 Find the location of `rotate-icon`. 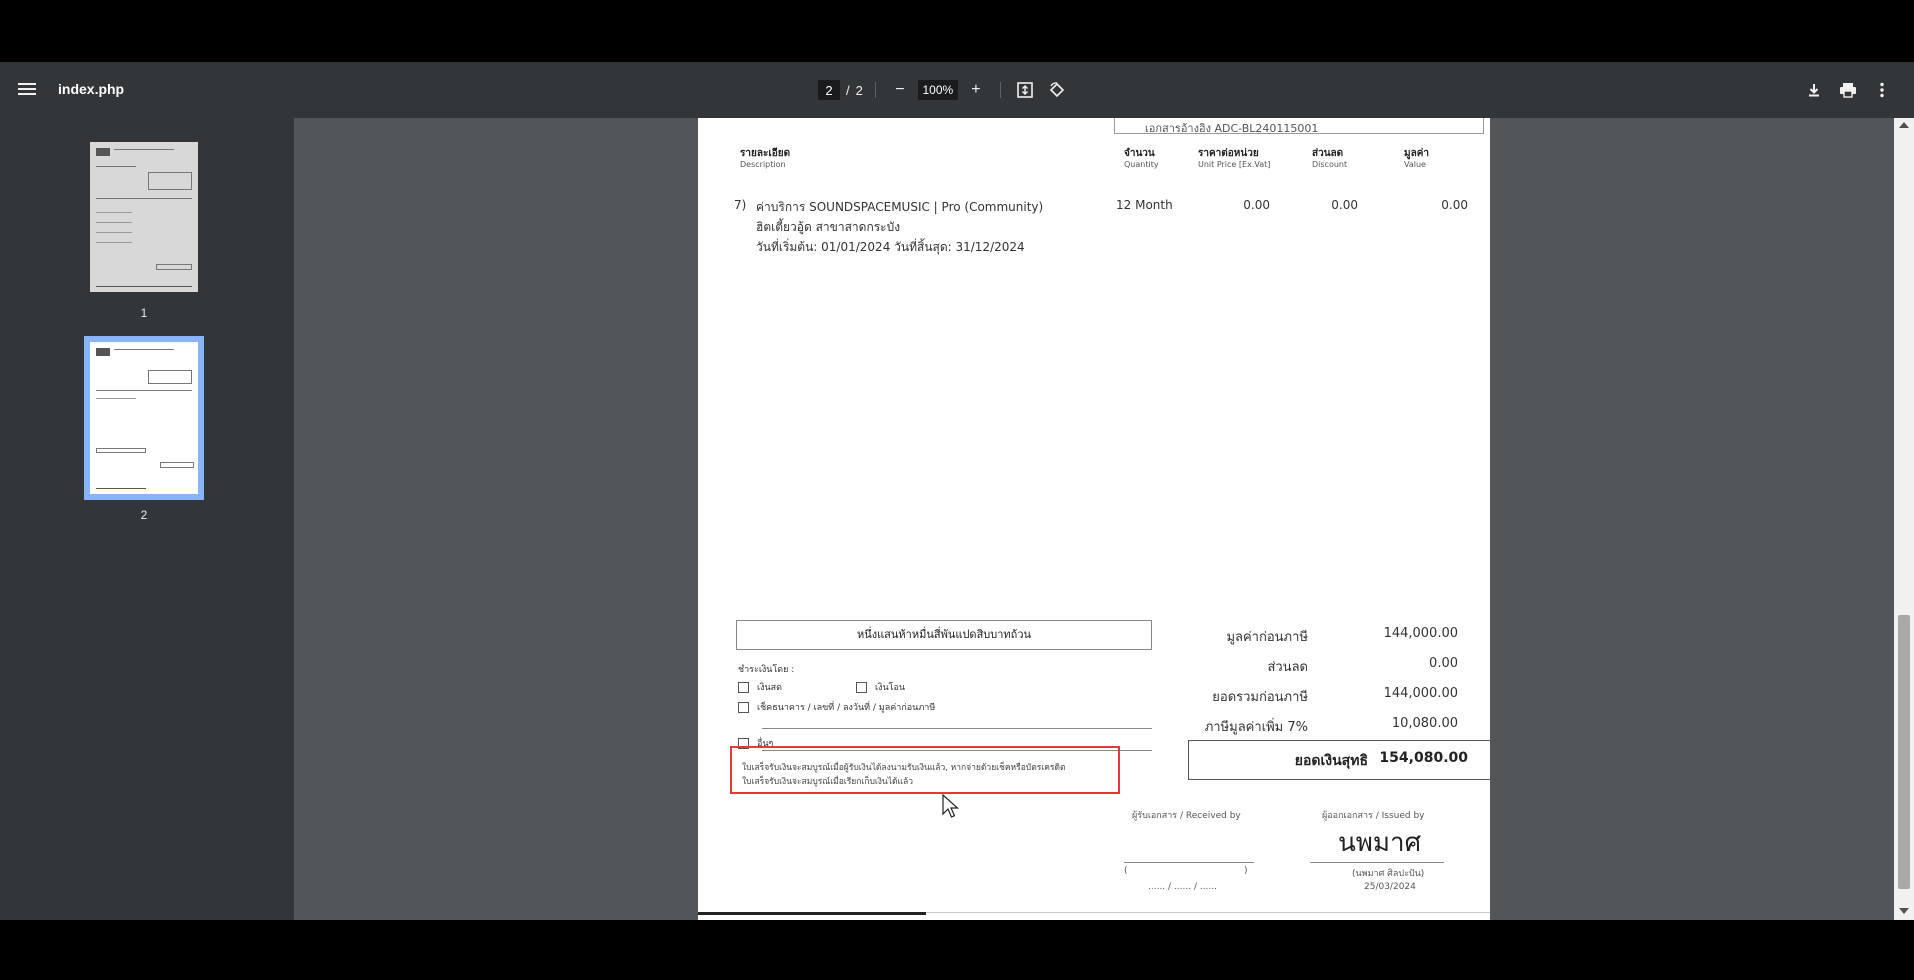

rotate-icon is located at coordinates (1057, 90).